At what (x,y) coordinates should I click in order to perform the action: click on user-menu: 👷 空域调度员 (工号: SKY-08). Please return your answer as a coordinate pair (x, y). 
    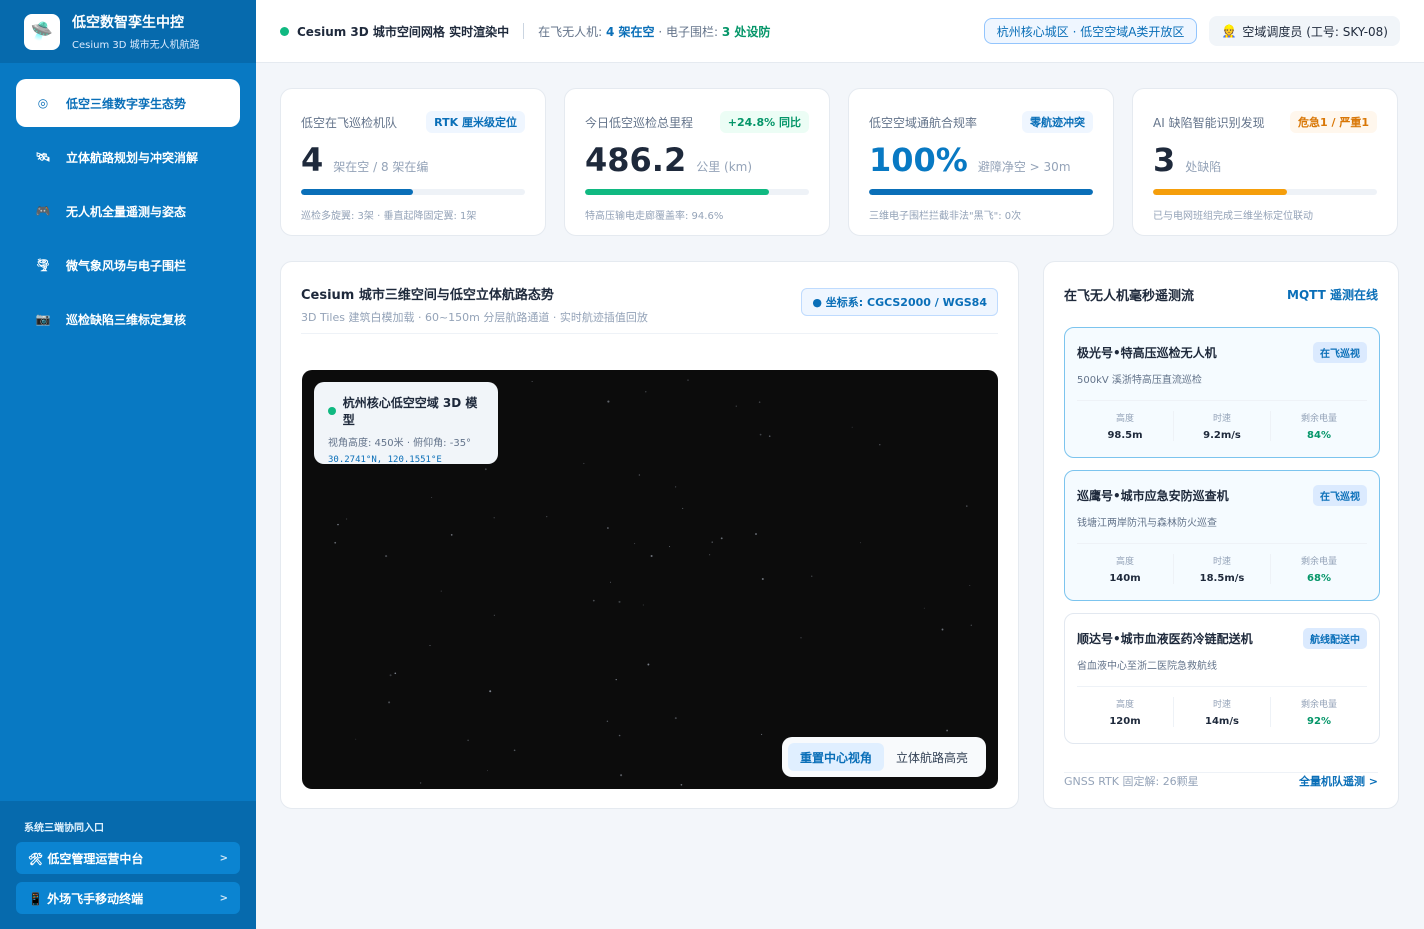
    Looking at the image, I should click on (1304, 31).